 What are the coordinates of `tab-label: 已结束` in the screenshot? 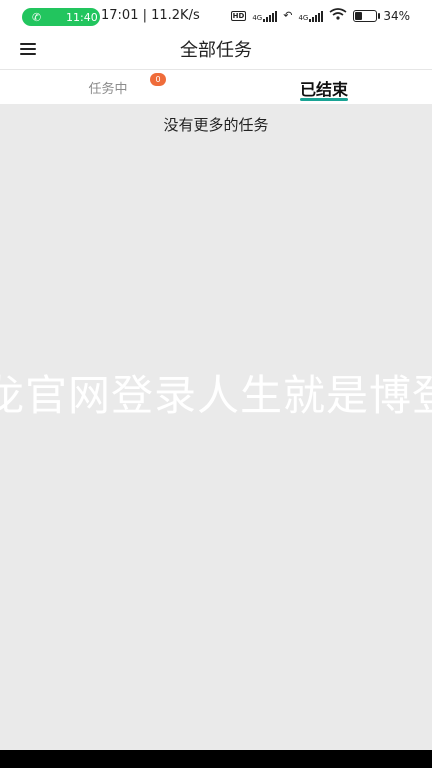 It's located at (323, 89).